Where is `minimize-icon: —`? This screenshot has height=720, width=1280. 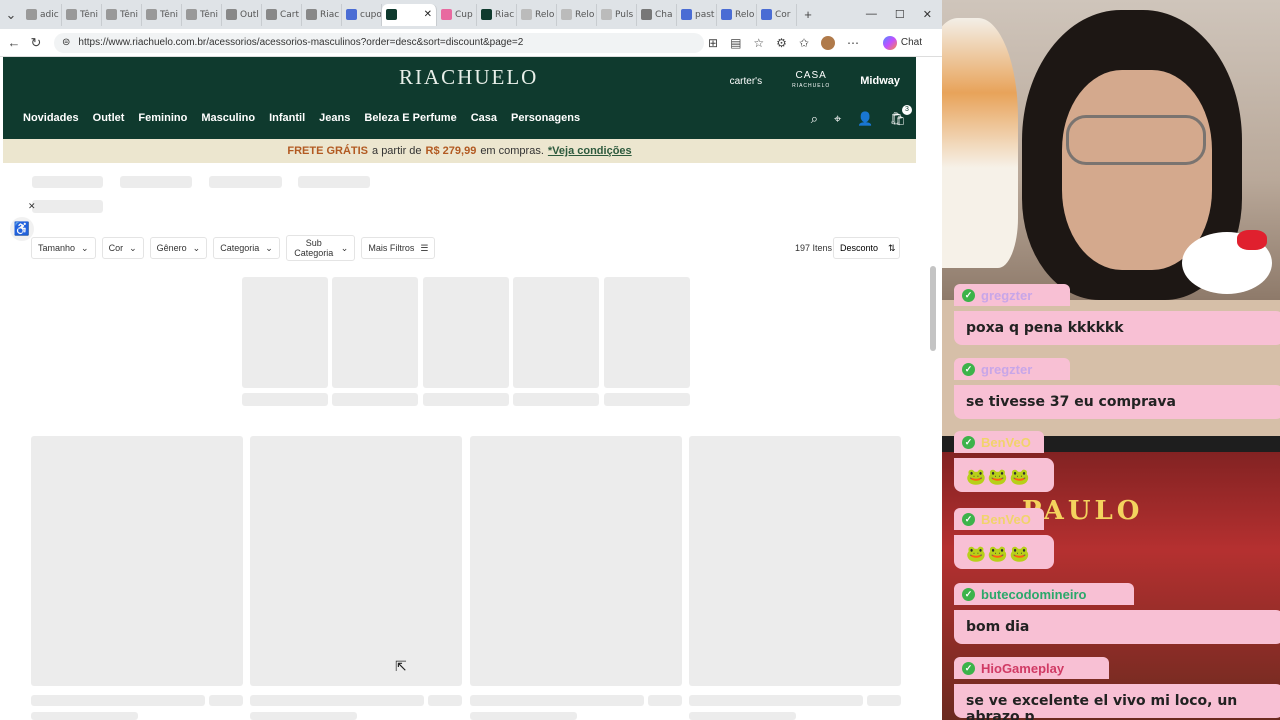 minimize-icon: — is located at coordinates (871, 14).